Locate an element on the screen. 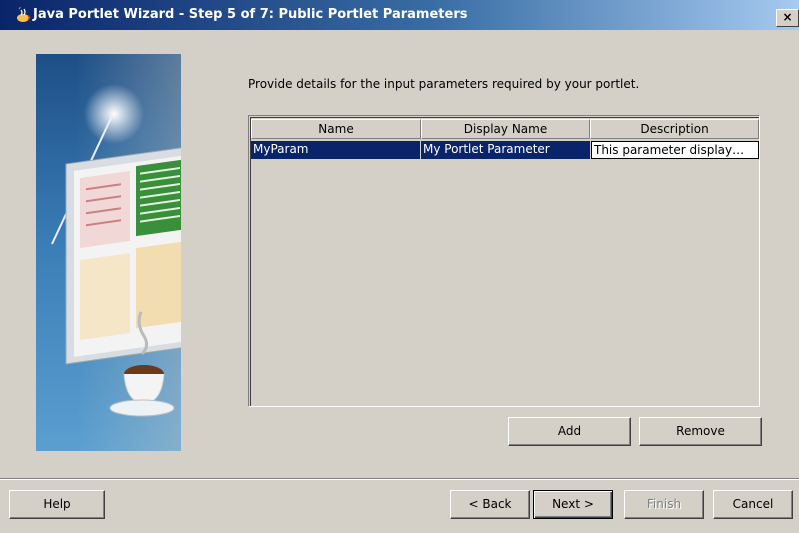 Image resolution: width=799 pixels, height=533 pixels. cell-display-name: My Portlet Parameter is located at coordinates (506, 150).